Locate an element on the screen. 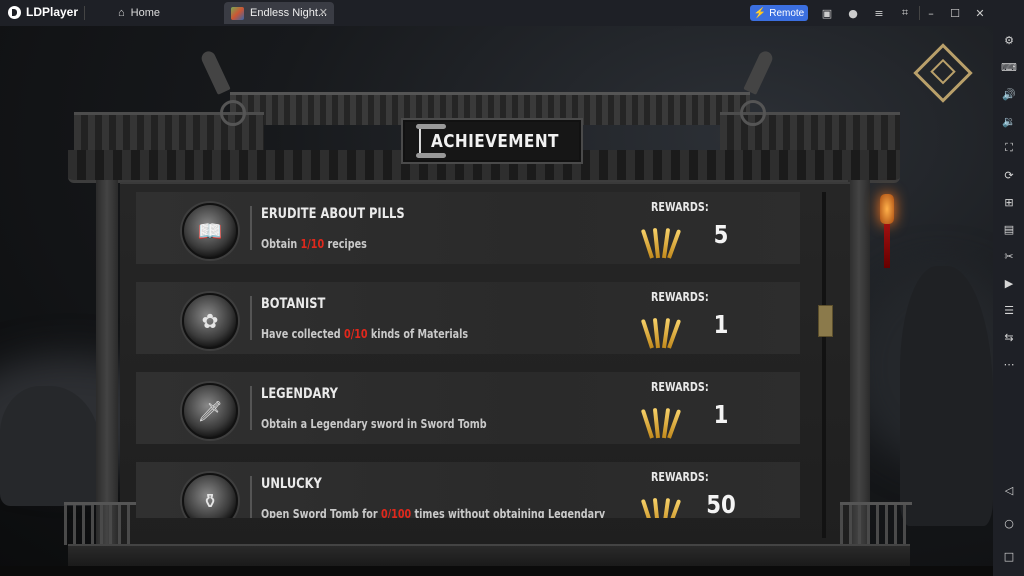 The height and width of the screenshot is (576, 1024). game-icon is located at coordinates (237, 13).